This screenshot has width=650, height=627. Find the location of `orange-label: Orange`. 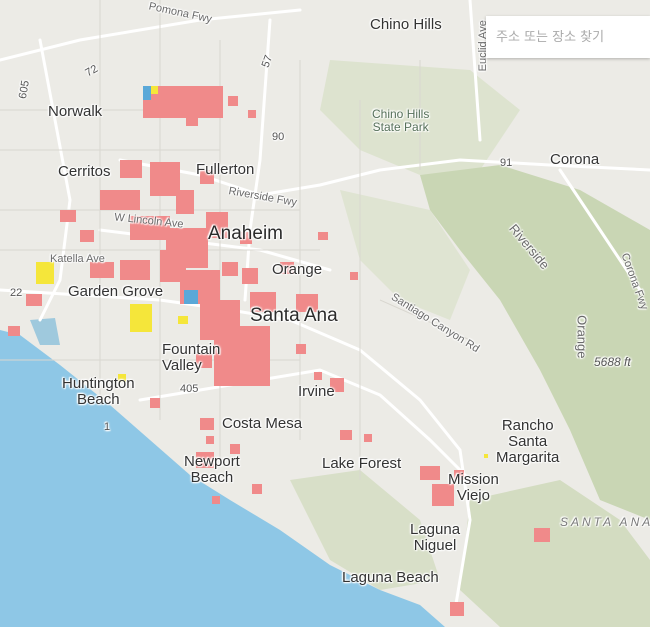

orange-label: Orange is located at coordinates (297, 269).